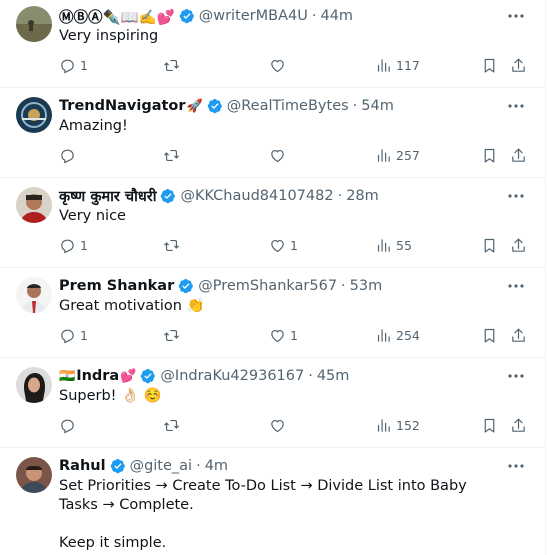  Describe the element at coordinates (294, 65) in the screenshot. I see `action-bar: 1 117` at that location.